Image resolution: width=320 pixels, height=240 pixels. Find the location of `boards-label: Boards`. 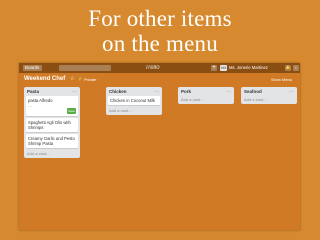

boards-label: Boards is located at coordinates (32, 67).